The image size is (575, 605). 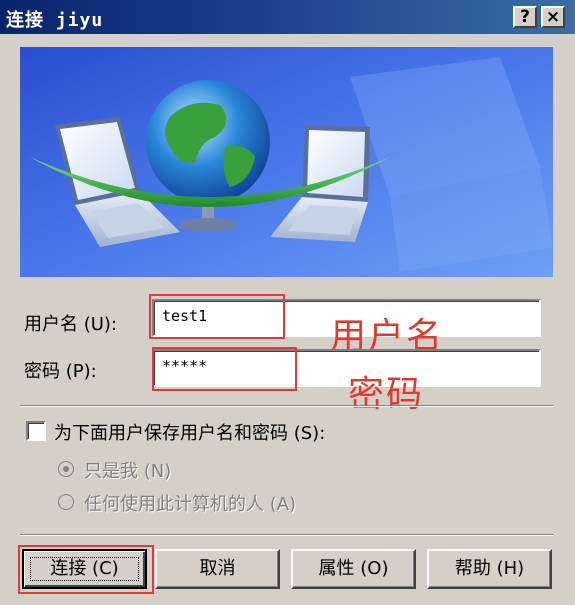 I want to click on radio-only-me, so click(x=66, y=469).